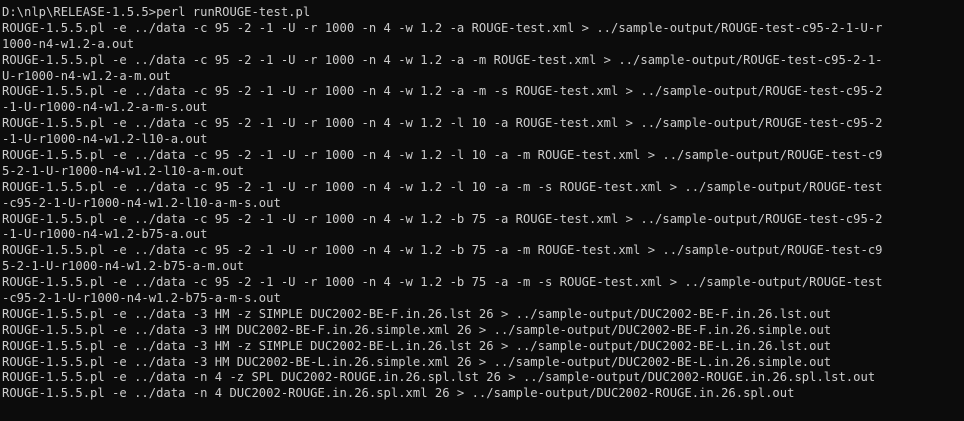 The image size is (964, 421). Describe the element at coordinates (86, 75) in the screenshot. I see `console-line: U-r1000-n4-w1.2-a-m.out` at that location.